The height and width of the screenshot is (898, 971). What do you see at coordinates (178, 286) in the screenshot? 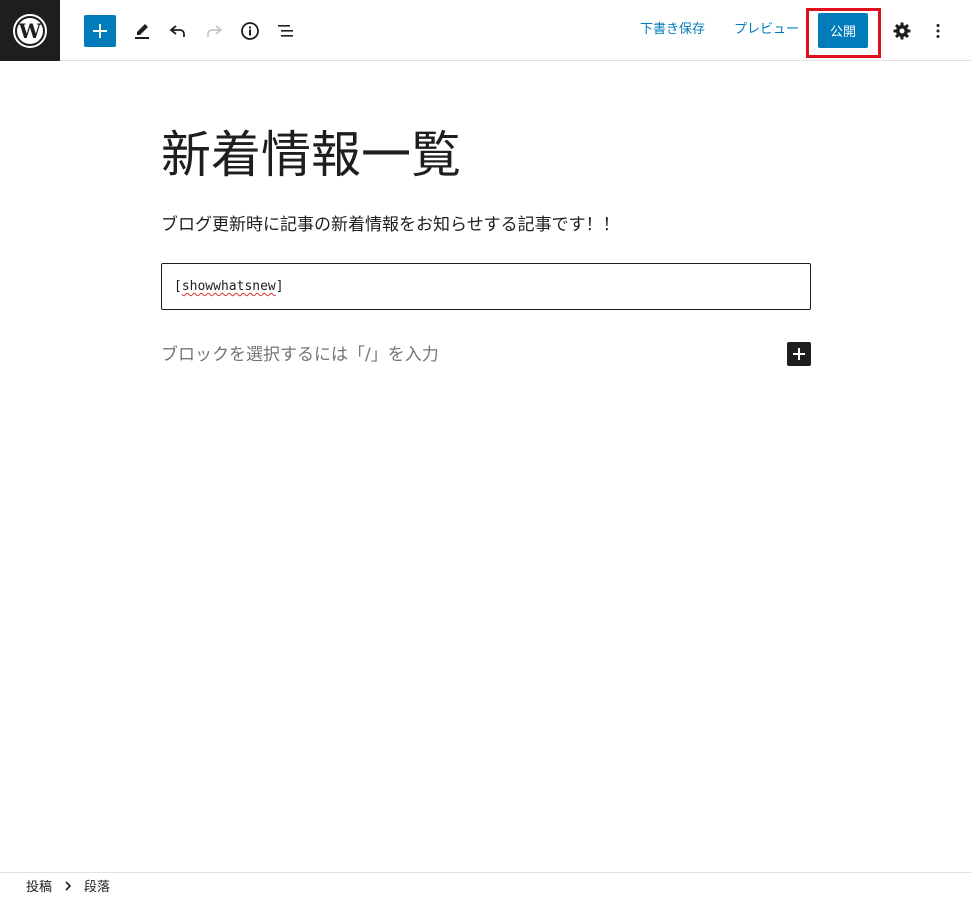
I see `shortcode-bracket-open: [` at bounding box center [178, 286].